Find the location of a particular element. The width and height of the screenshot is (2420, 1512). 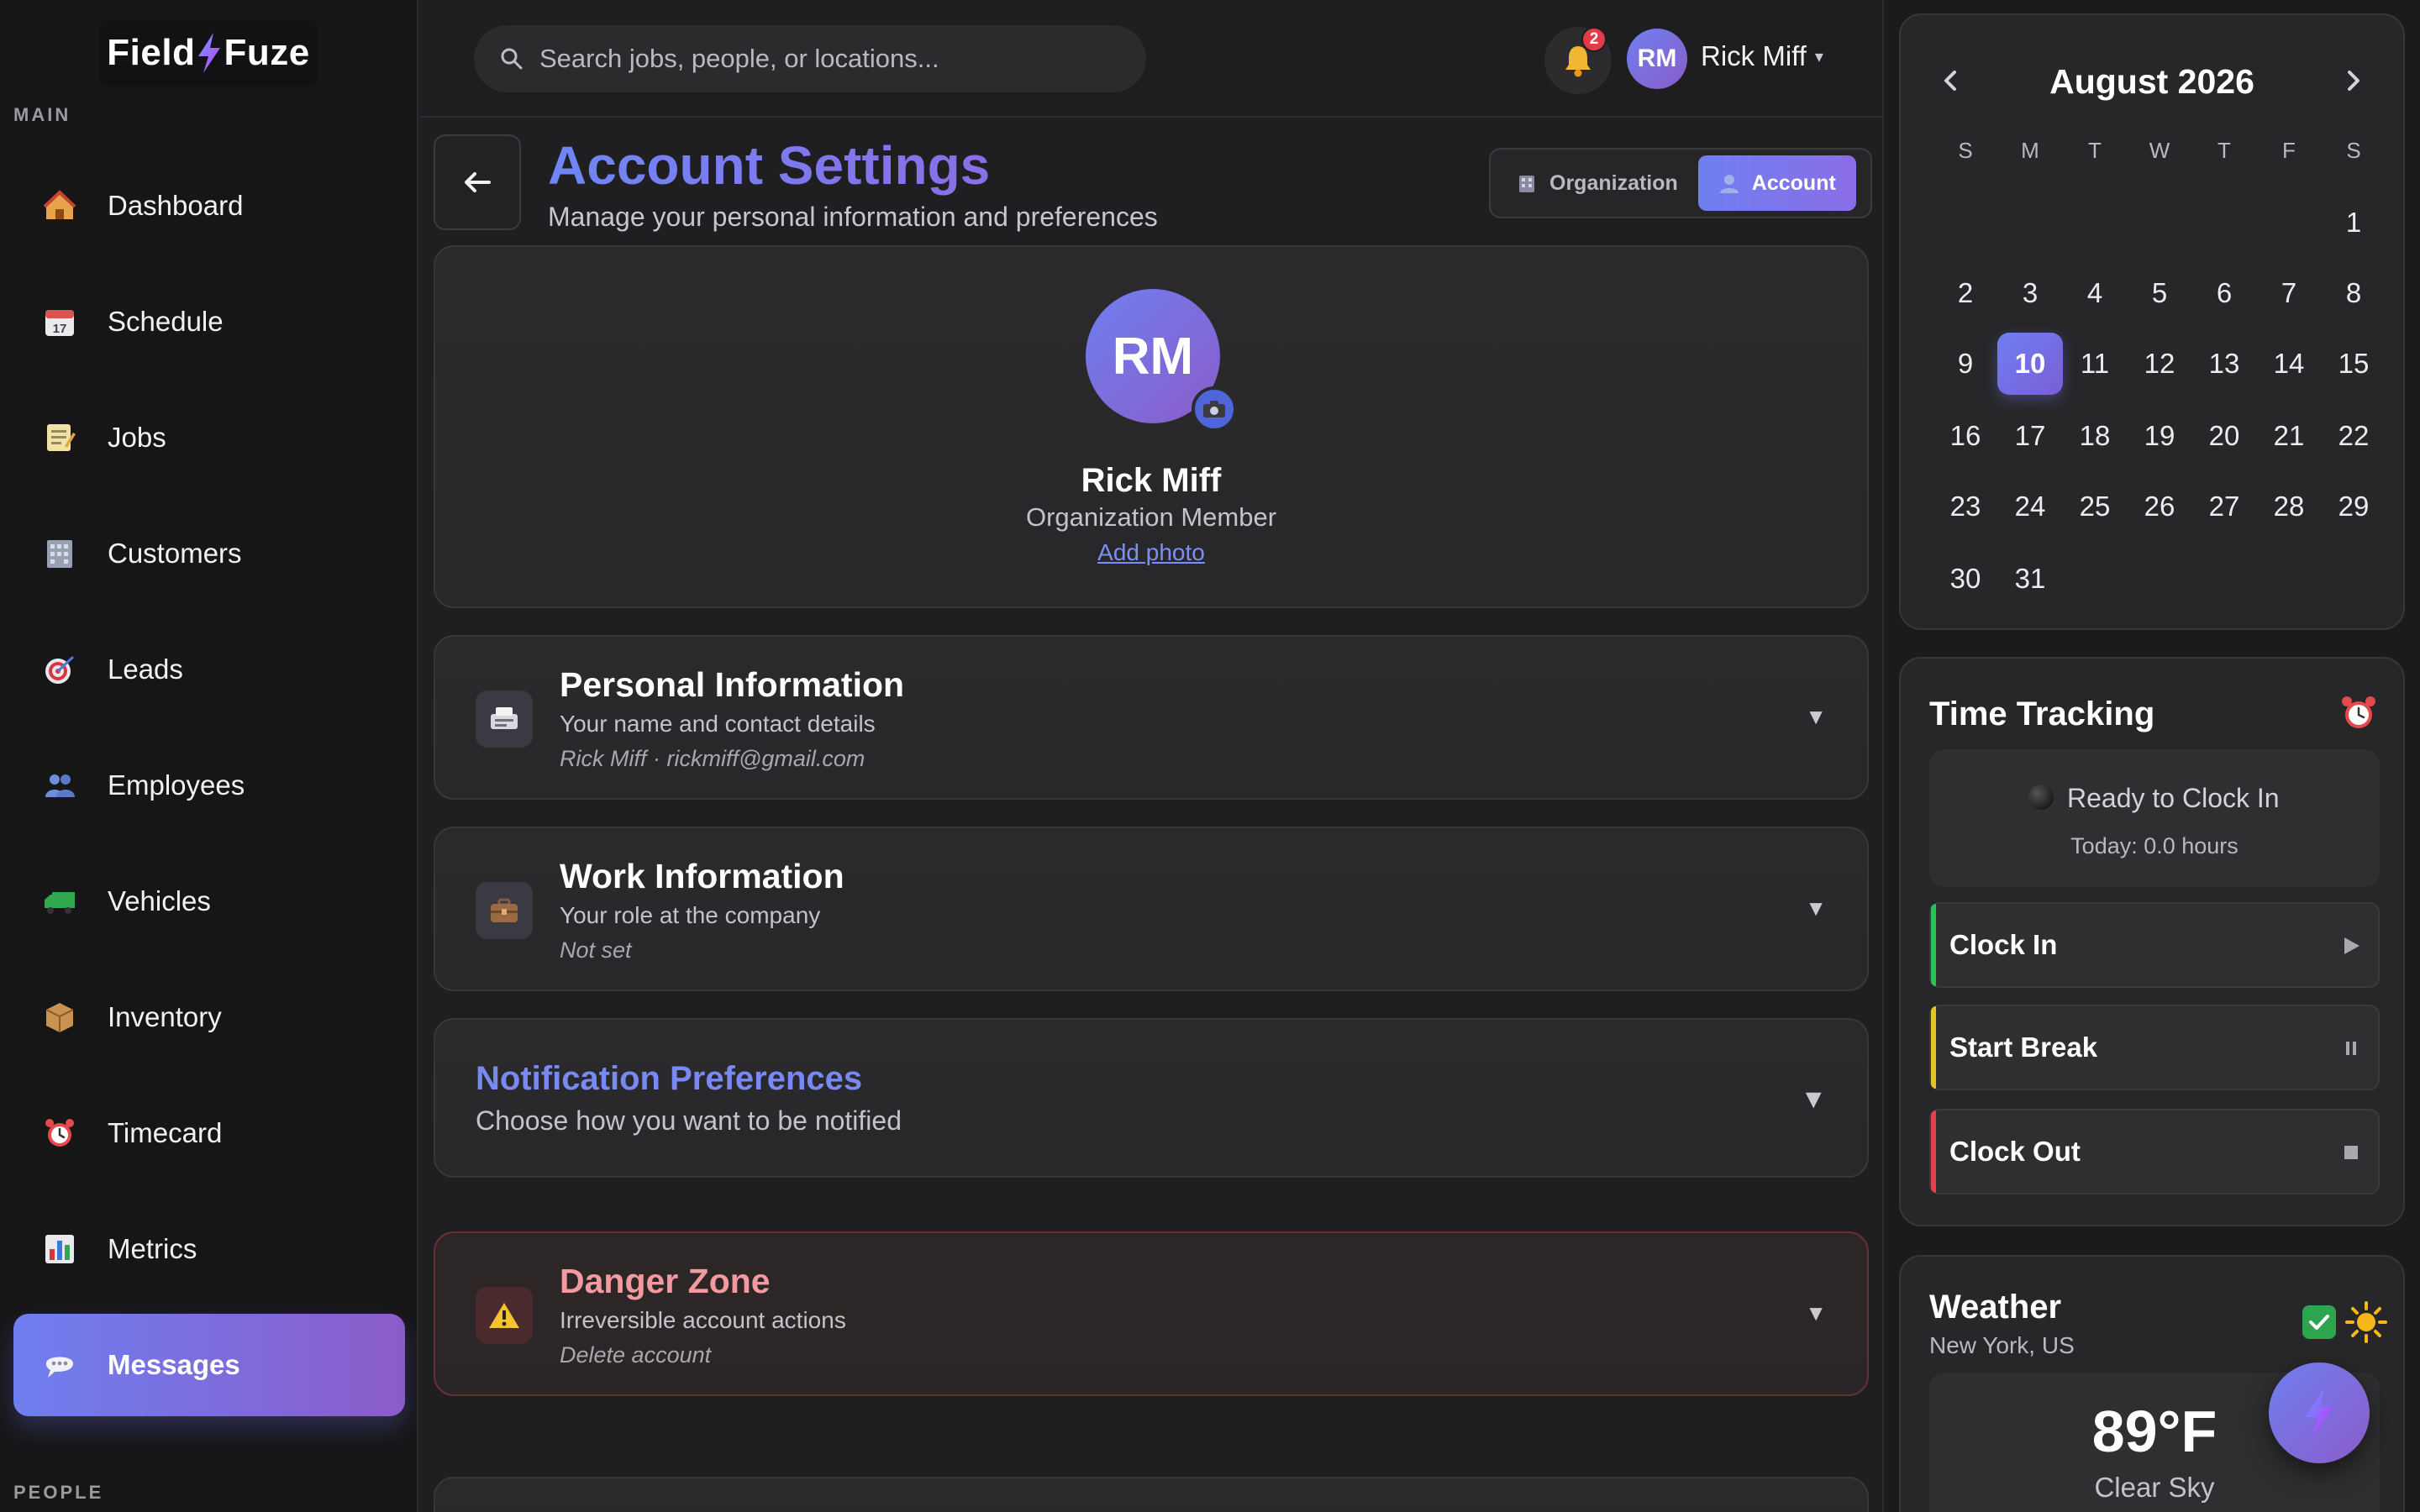

section-subtitle: Choose how you want to be notified is located at coordinates (689, 1120).